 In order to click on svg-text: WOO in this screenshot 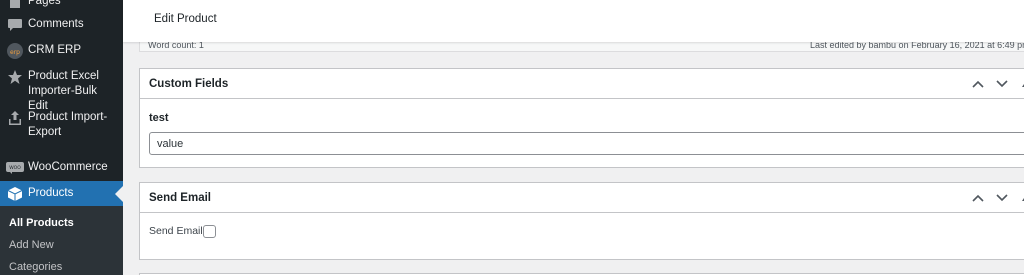, I will do `click(15, 168)`.